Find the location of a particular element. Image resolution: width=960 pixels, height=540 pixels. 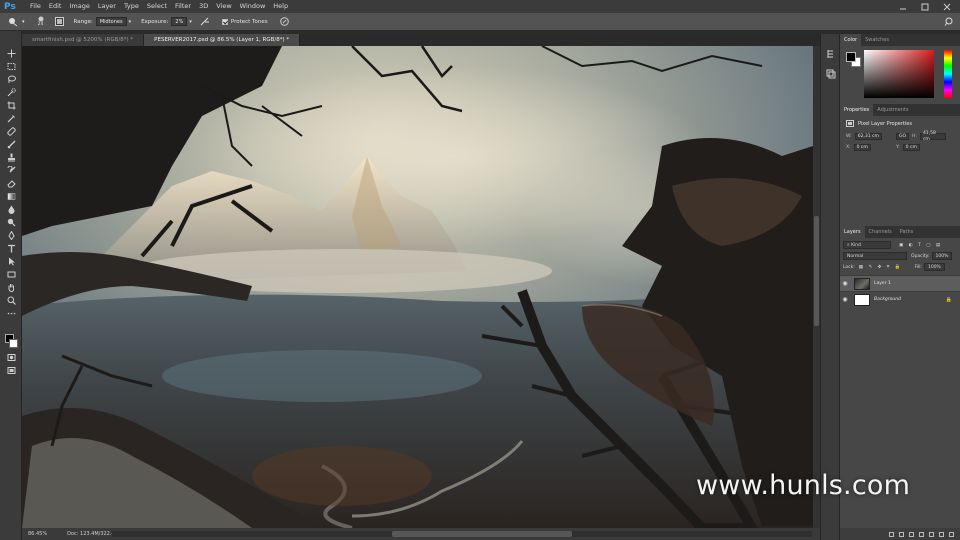

color-swatches is located at coordinates (12, 341).